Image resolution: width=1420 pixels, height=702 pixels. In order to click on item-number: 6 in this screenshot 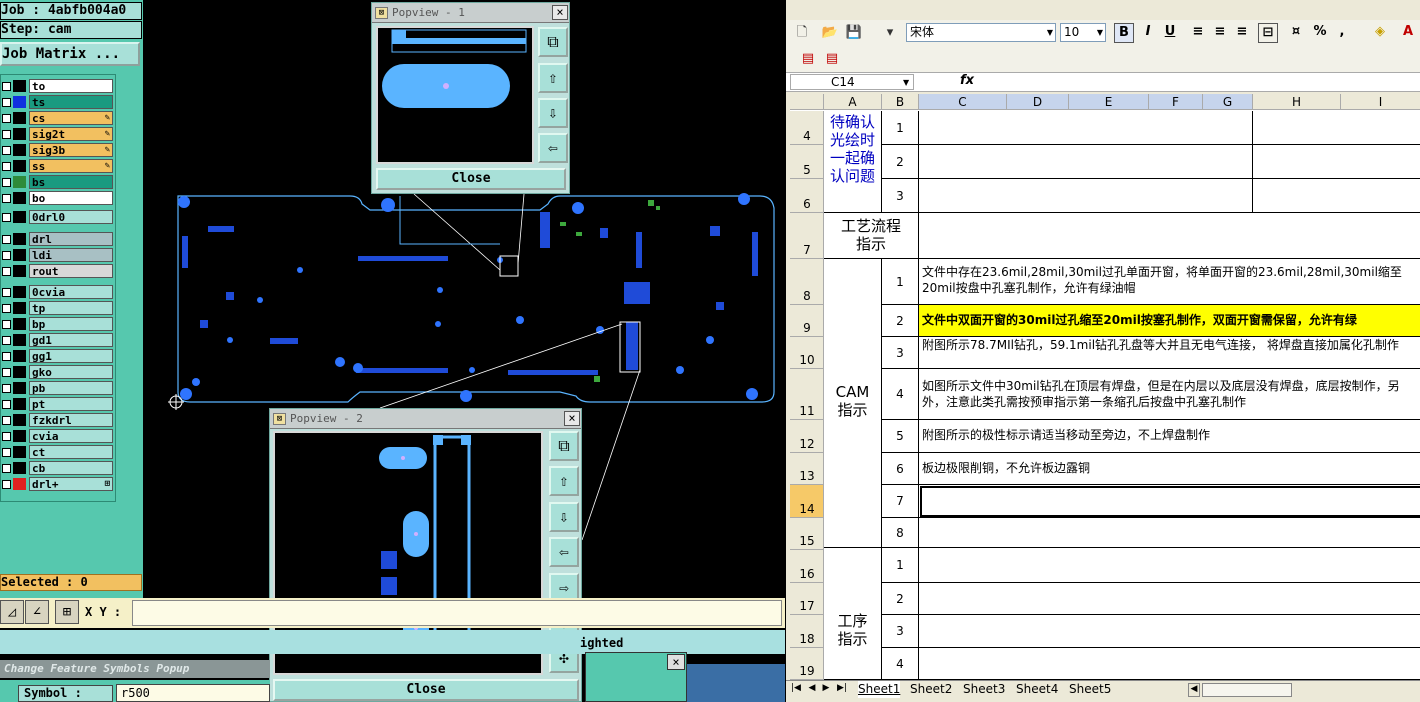, I will do `click(900, 469)`.